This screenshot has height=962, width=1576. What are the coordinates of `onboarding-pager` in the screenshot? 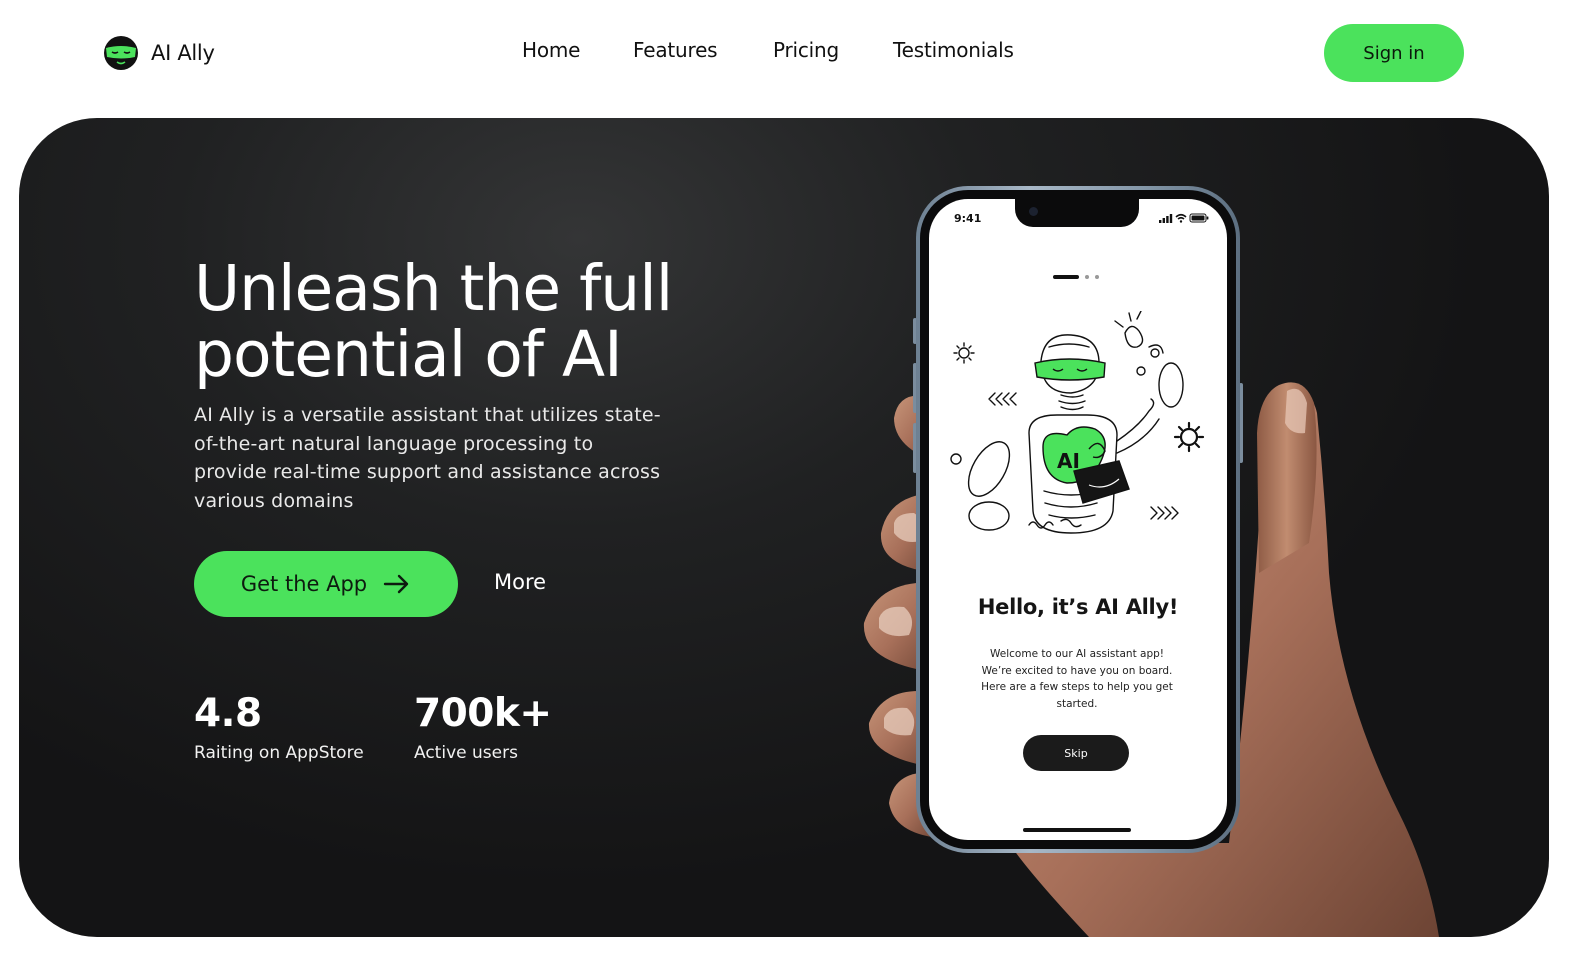 It's located at (1078, 277).